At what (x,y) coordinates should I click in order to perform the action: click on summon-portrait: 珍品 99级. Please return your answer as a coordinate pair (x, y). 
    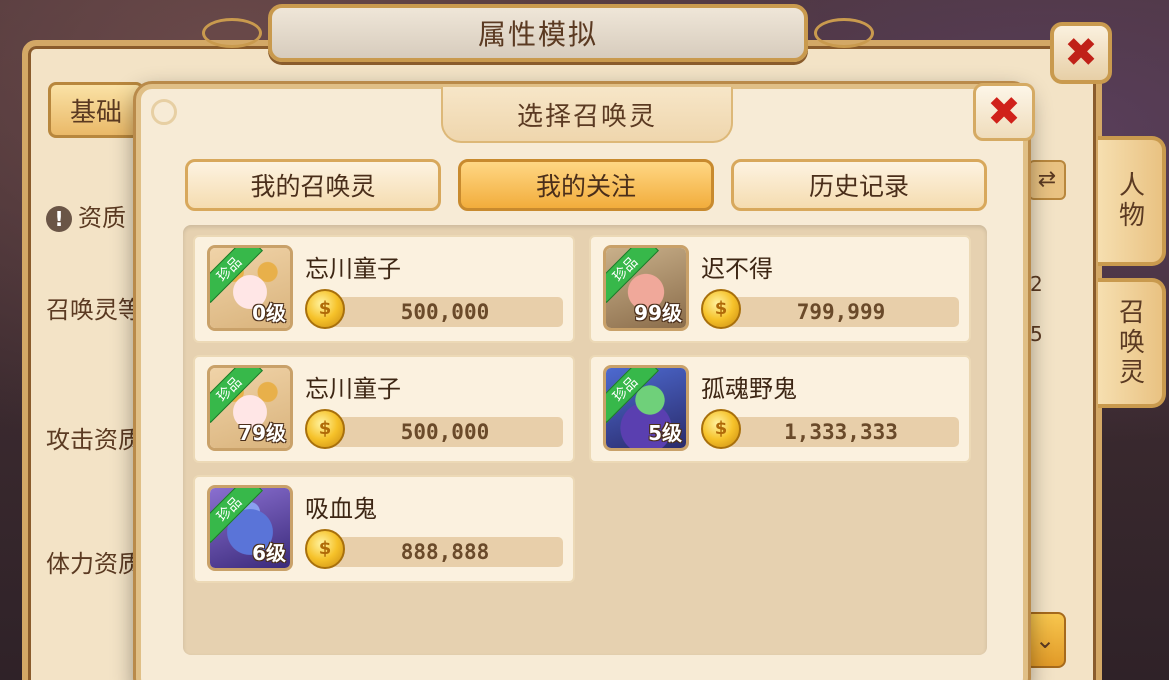
    Looking at the image, I should click on (646, 288).